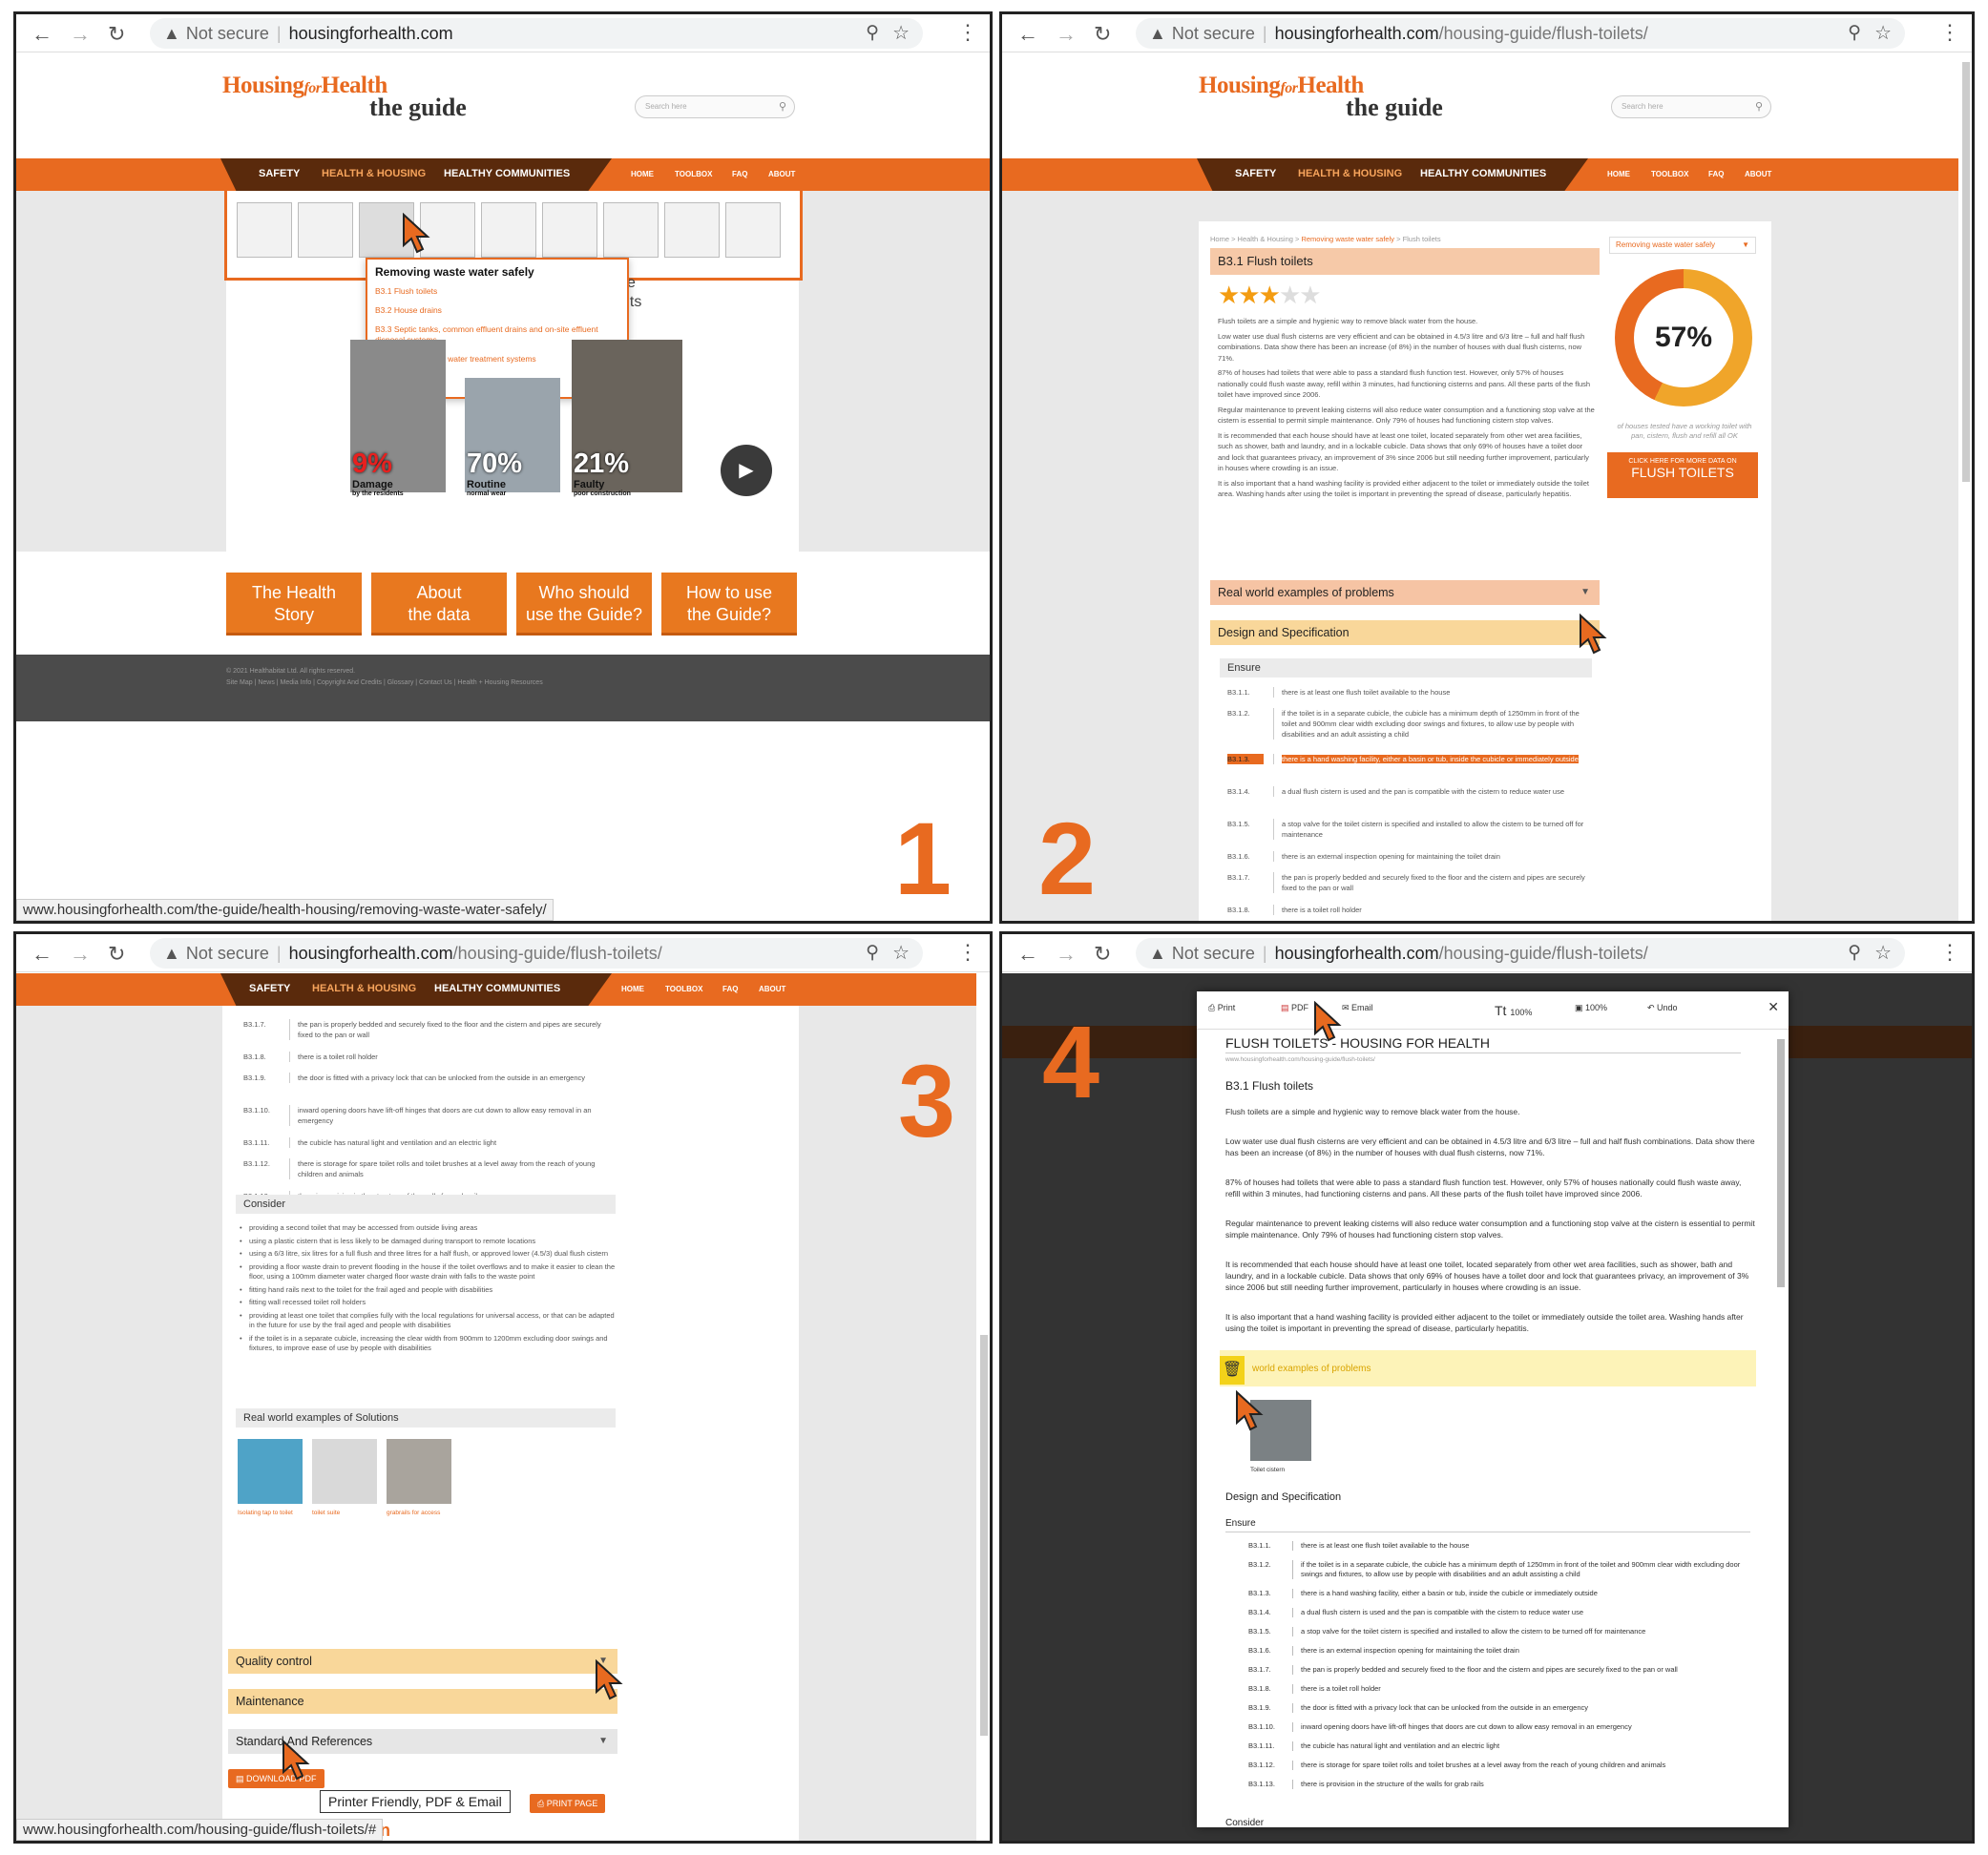 Image resolution: width=1988 pixels, height=1855 pixels. I want to click on accordion-maintenance: Maintenance, so click(422, 1701).